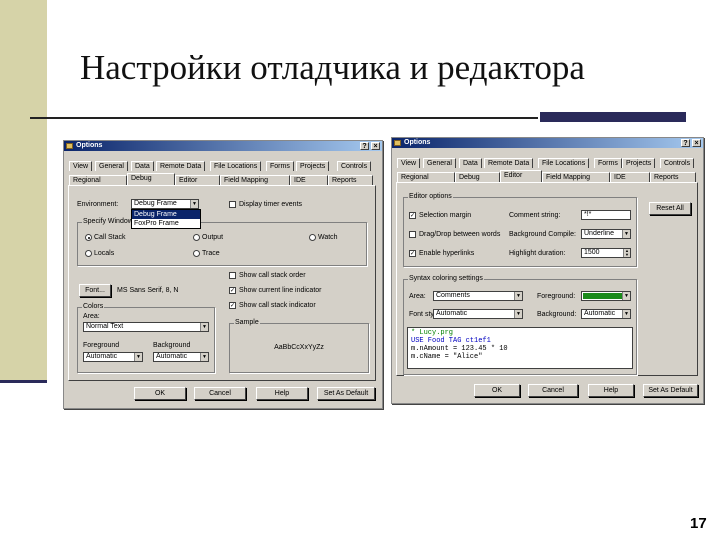  What do you see at coordinates (148, 290) in the screenshot?
I see `font-value: MS Sans Serif, 8, N` at bounding box center [148, 290].